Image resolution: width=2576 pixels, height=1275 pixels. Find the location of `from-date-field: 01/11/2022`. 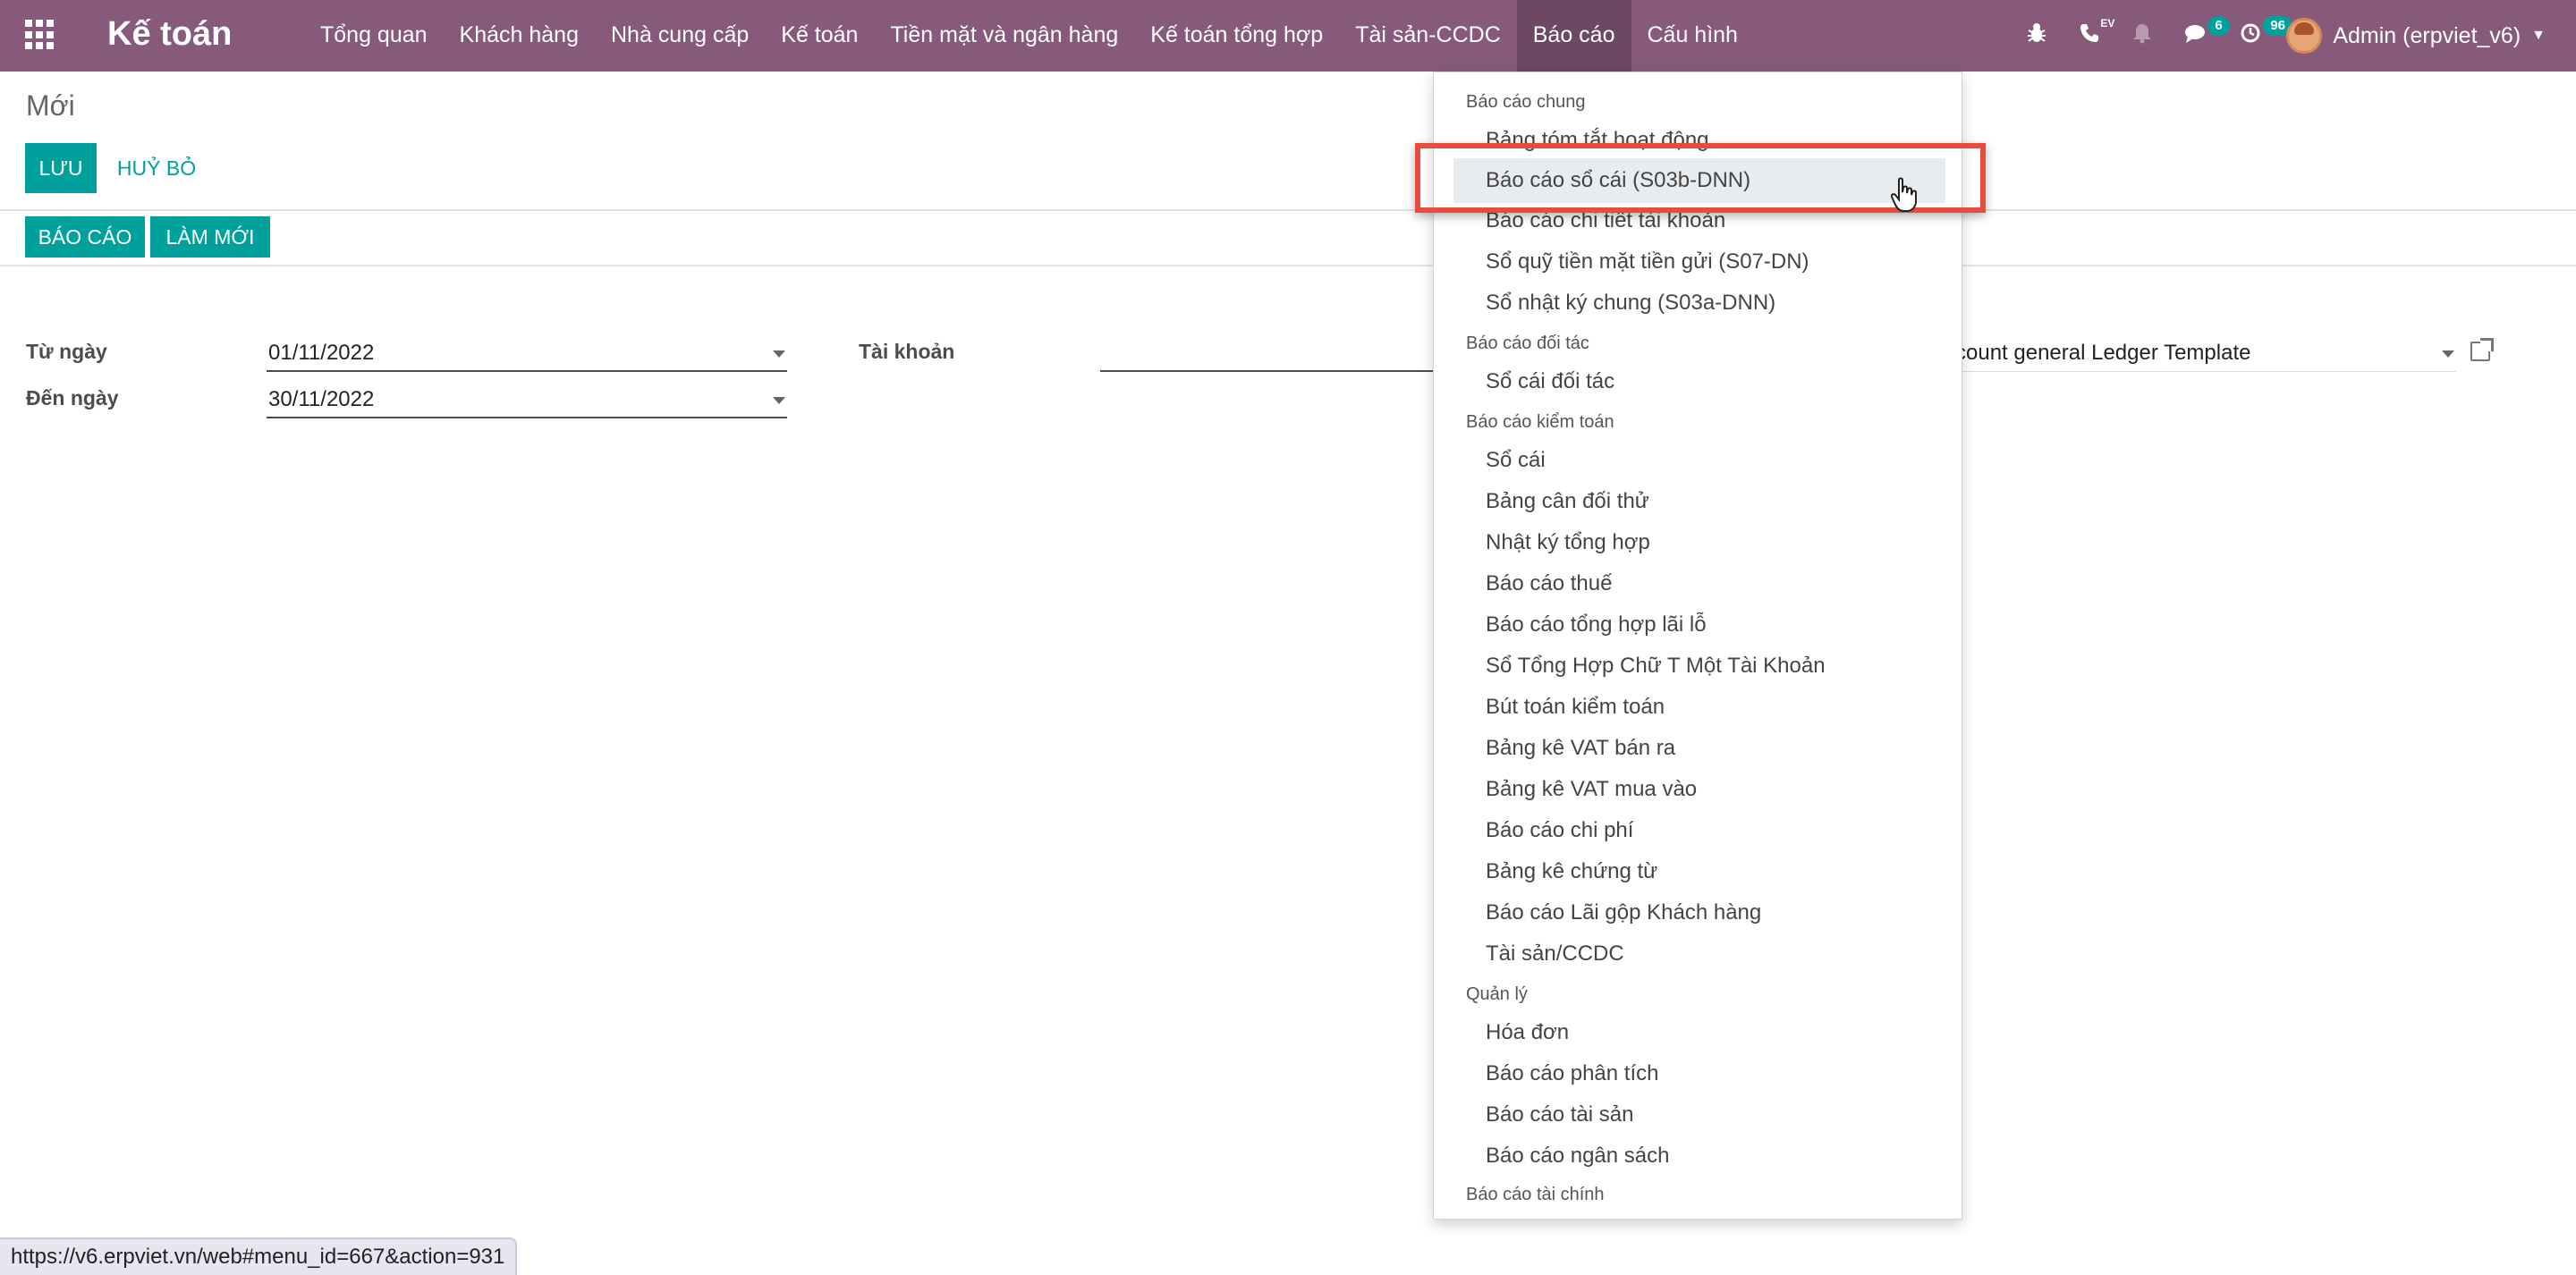

from-date-field: 01/11/2022 is located at coordinates (527, 354).